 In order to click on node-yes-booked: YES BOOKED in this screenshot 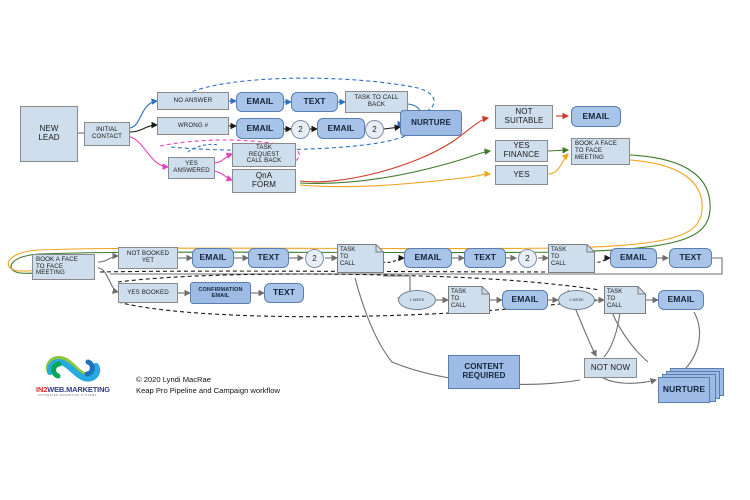, I will do `click(148, 293)`.